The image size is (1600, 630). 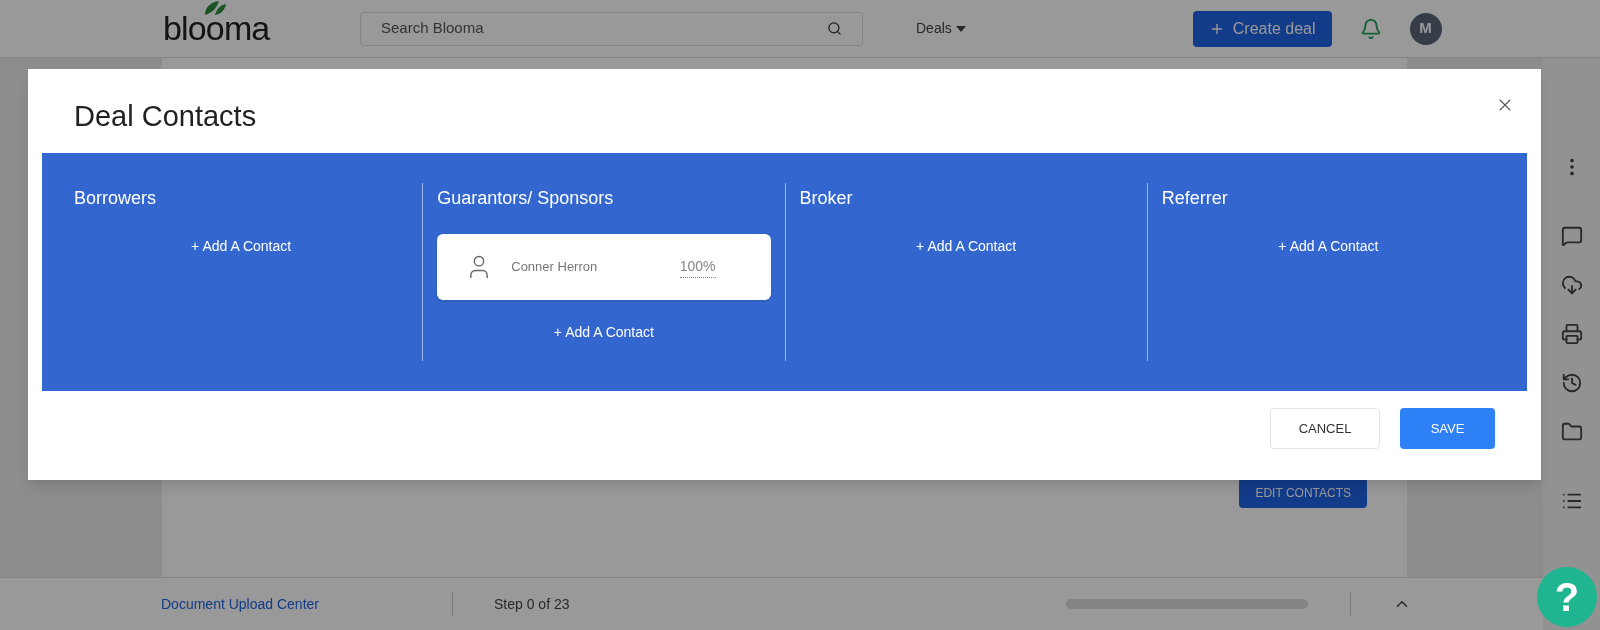 What do you see at coordinates (116, 198) in the screenshot?
I see `section-title: Borrowers` at bounding box center [116, 198].